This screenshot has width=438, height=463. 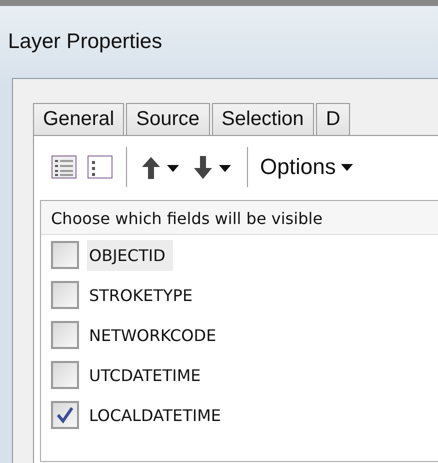 What do you see at coordinates (155, 335) in the screenshot?
I see `field-name: NETWORKCODE` at bounding box center [155, 335].